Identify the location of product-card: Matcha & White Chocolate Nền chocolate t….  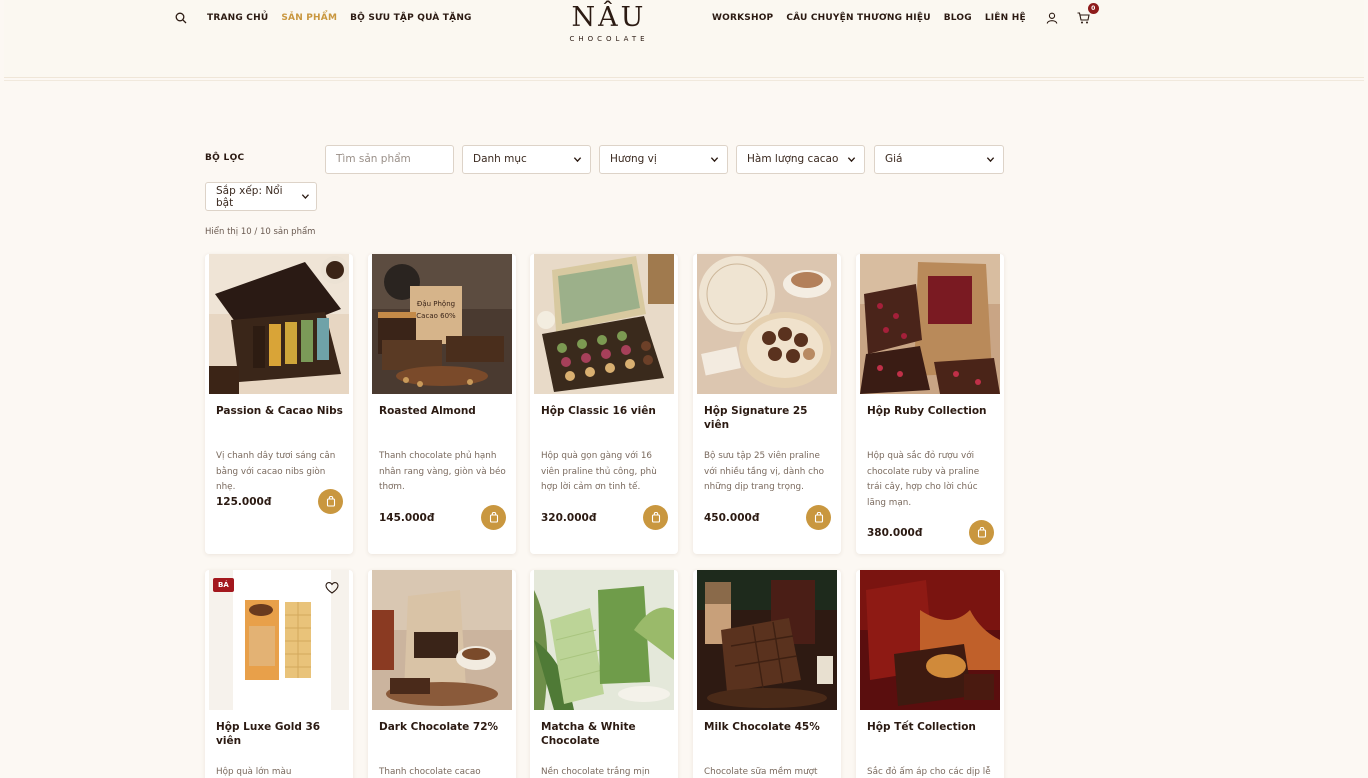
(604, 674).